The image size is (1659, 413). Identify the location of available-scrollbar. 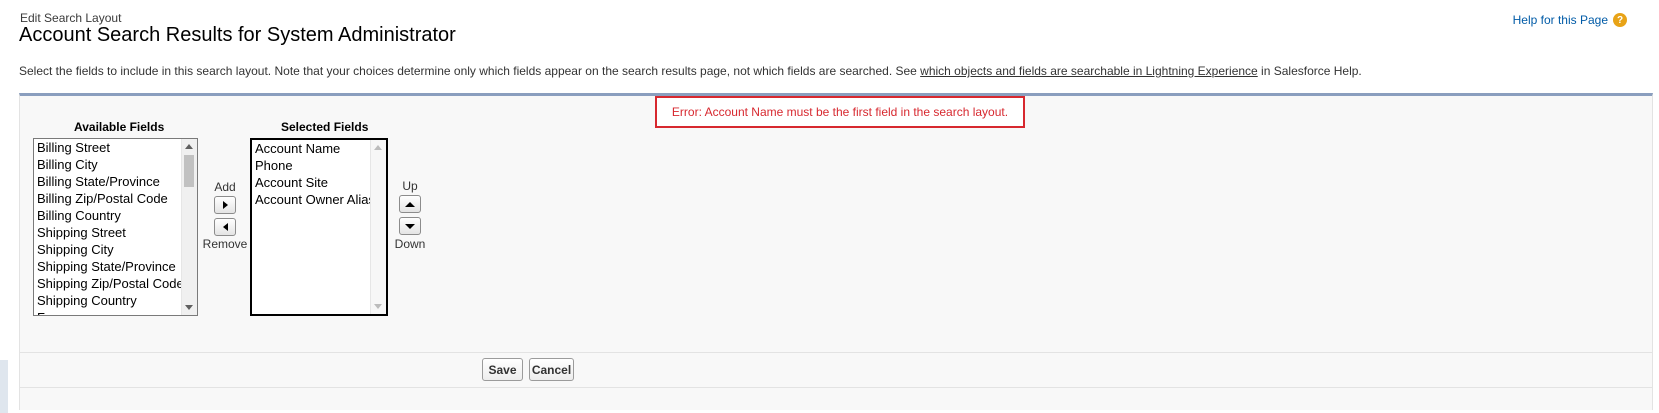
(189, 227).